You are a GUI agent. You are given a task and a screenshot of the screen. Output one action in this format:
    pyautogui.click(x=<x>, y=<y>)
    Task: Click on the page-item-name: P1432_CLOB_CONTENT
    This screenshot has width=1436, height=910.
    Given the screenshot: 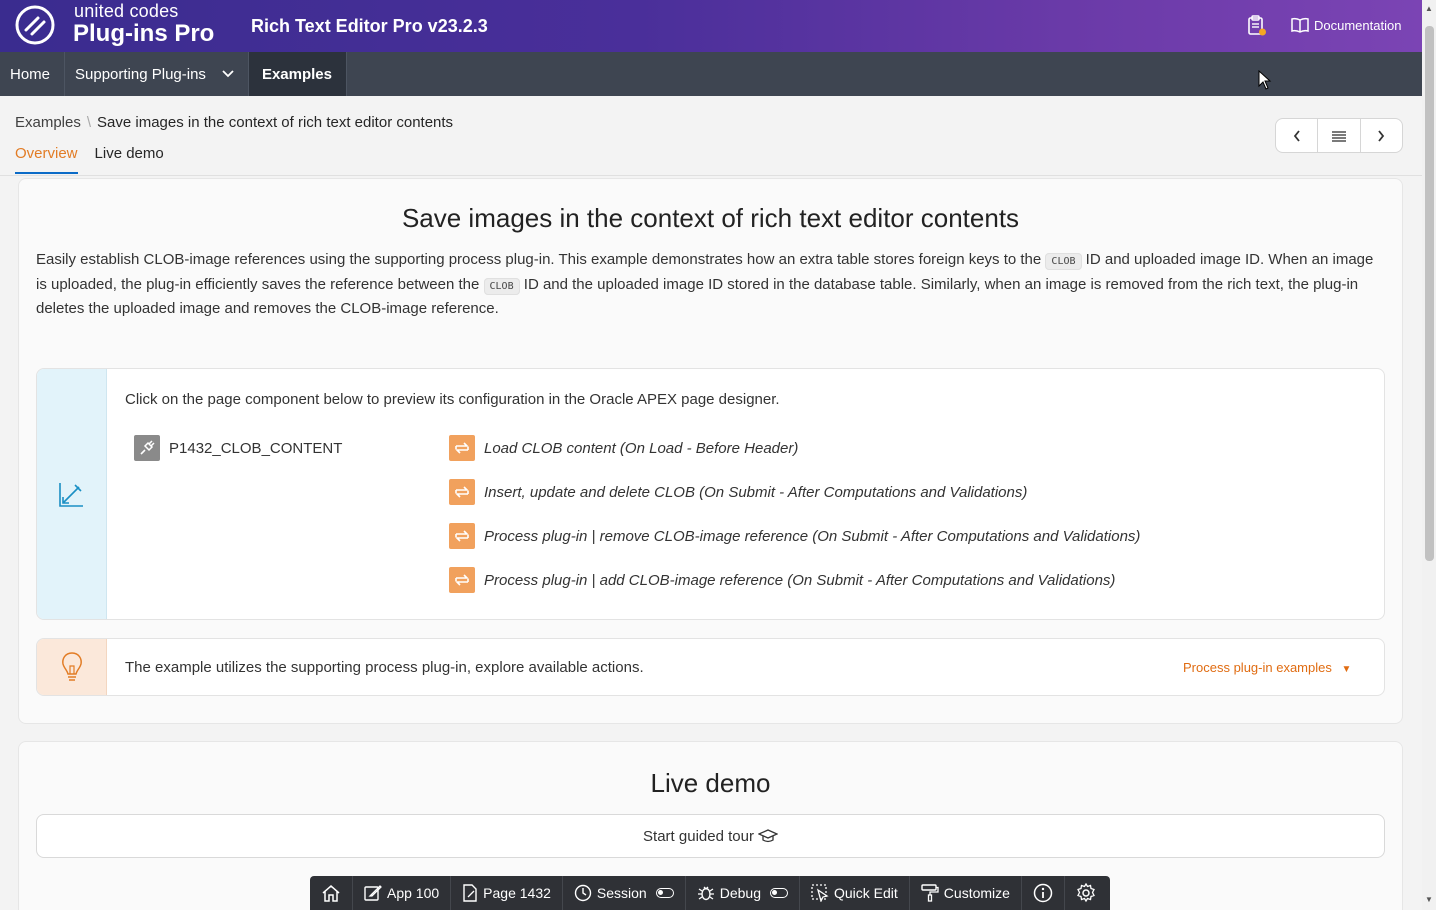 What is the action you would take?
    pyautogui.click(x=256, y=448)
    